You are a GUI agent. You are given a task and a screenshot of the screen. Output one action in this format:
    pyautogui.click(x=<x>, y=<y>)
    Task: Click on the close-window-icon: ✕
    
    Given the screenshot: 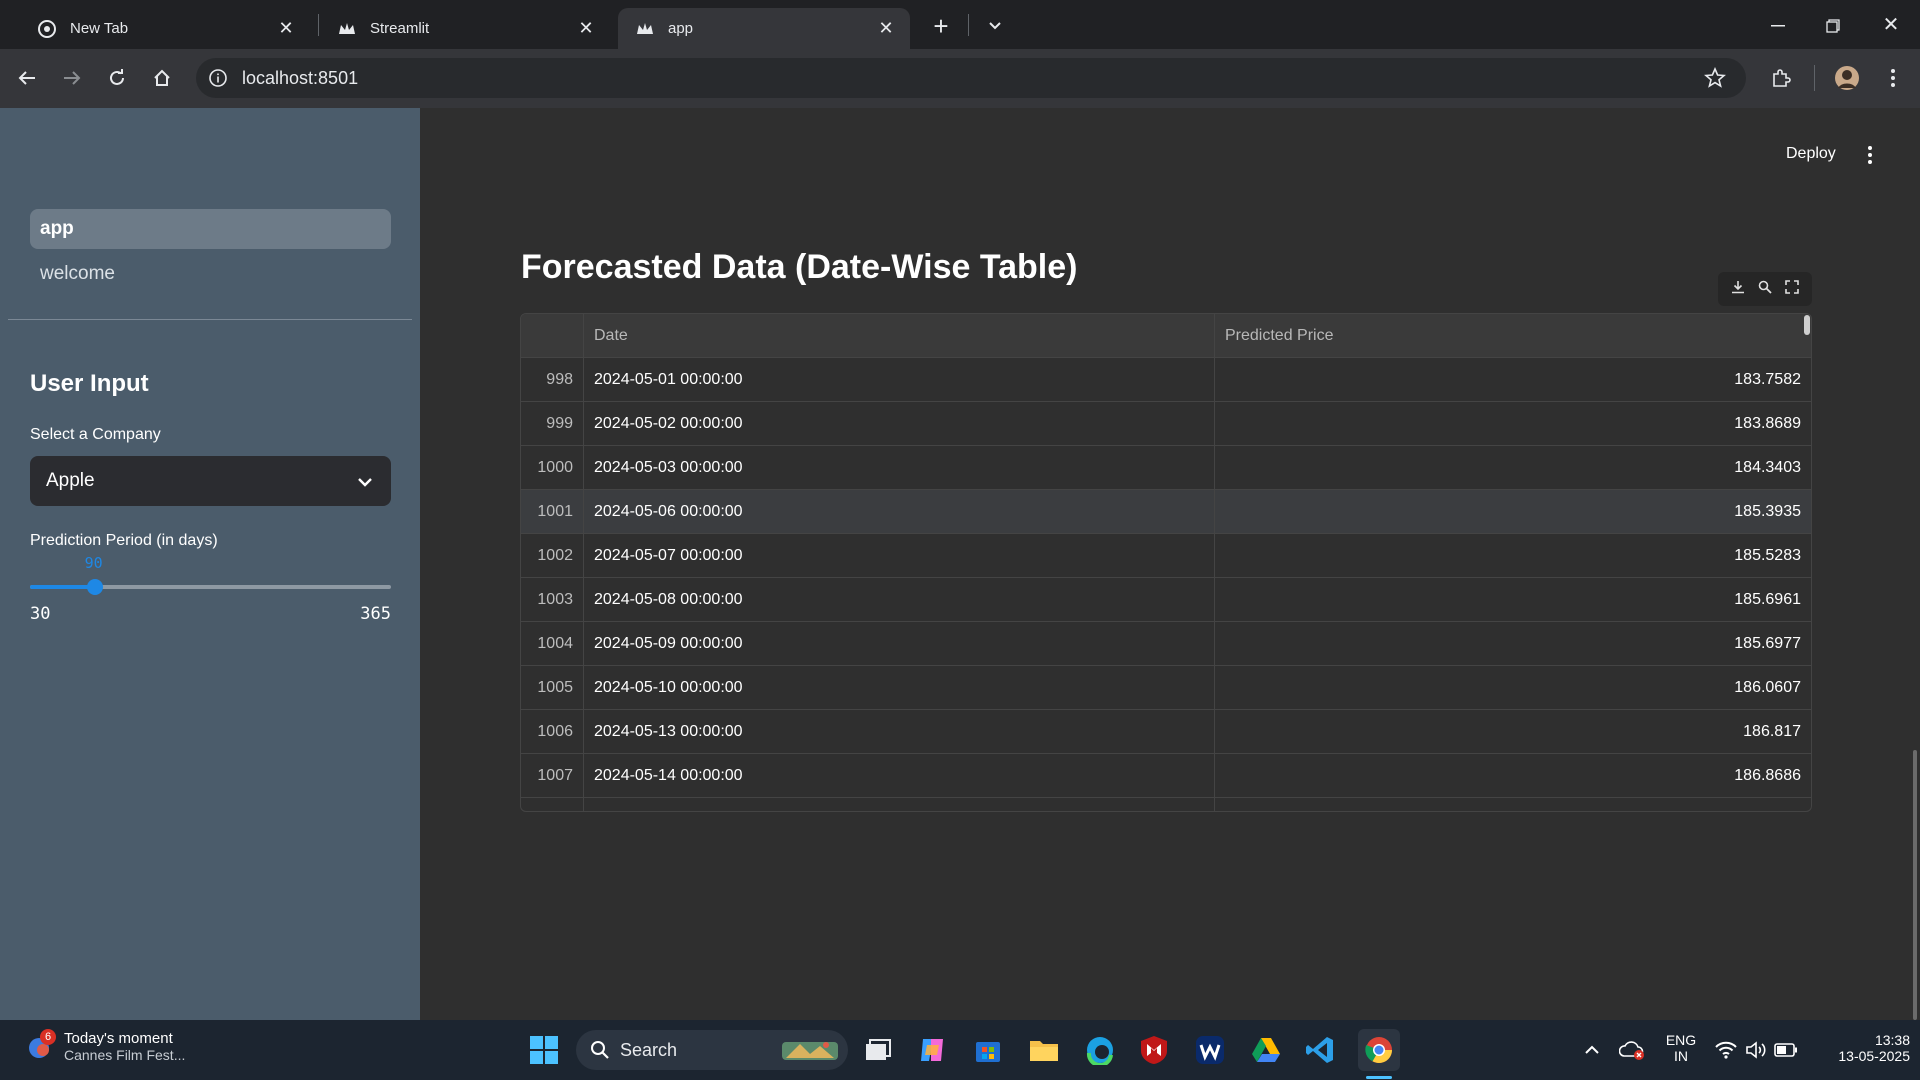 What is the action you would take?
    pyautogui.click(x=1891, y=25)
    